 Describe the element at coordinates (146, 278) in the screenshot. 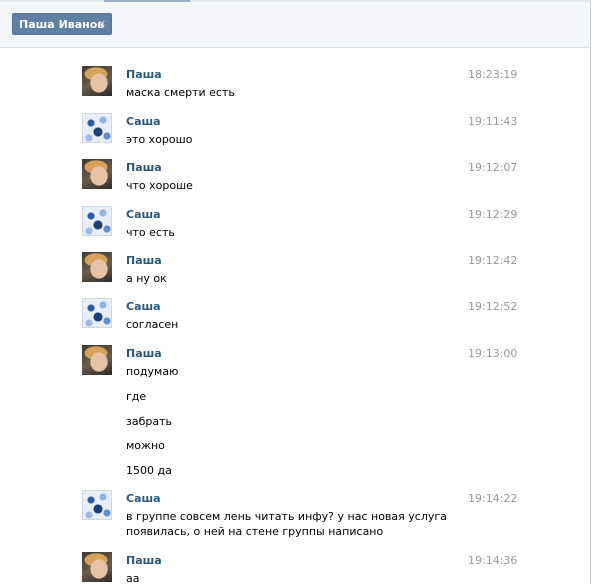

I see `message-text: а ну ок` at that location.